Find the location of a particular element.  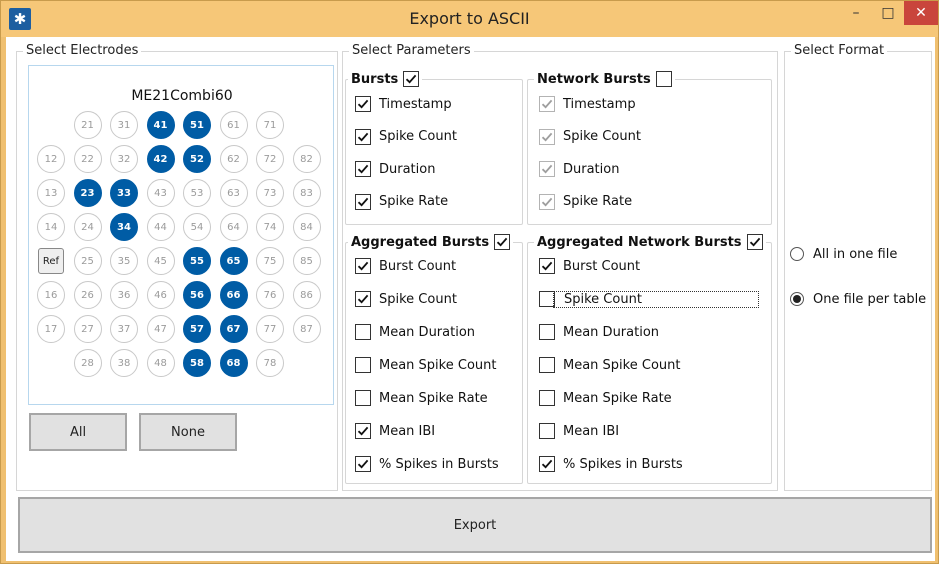

title-bar: ✱ Export to ASCII – □ ✕ is located at coordinates (469, 19).